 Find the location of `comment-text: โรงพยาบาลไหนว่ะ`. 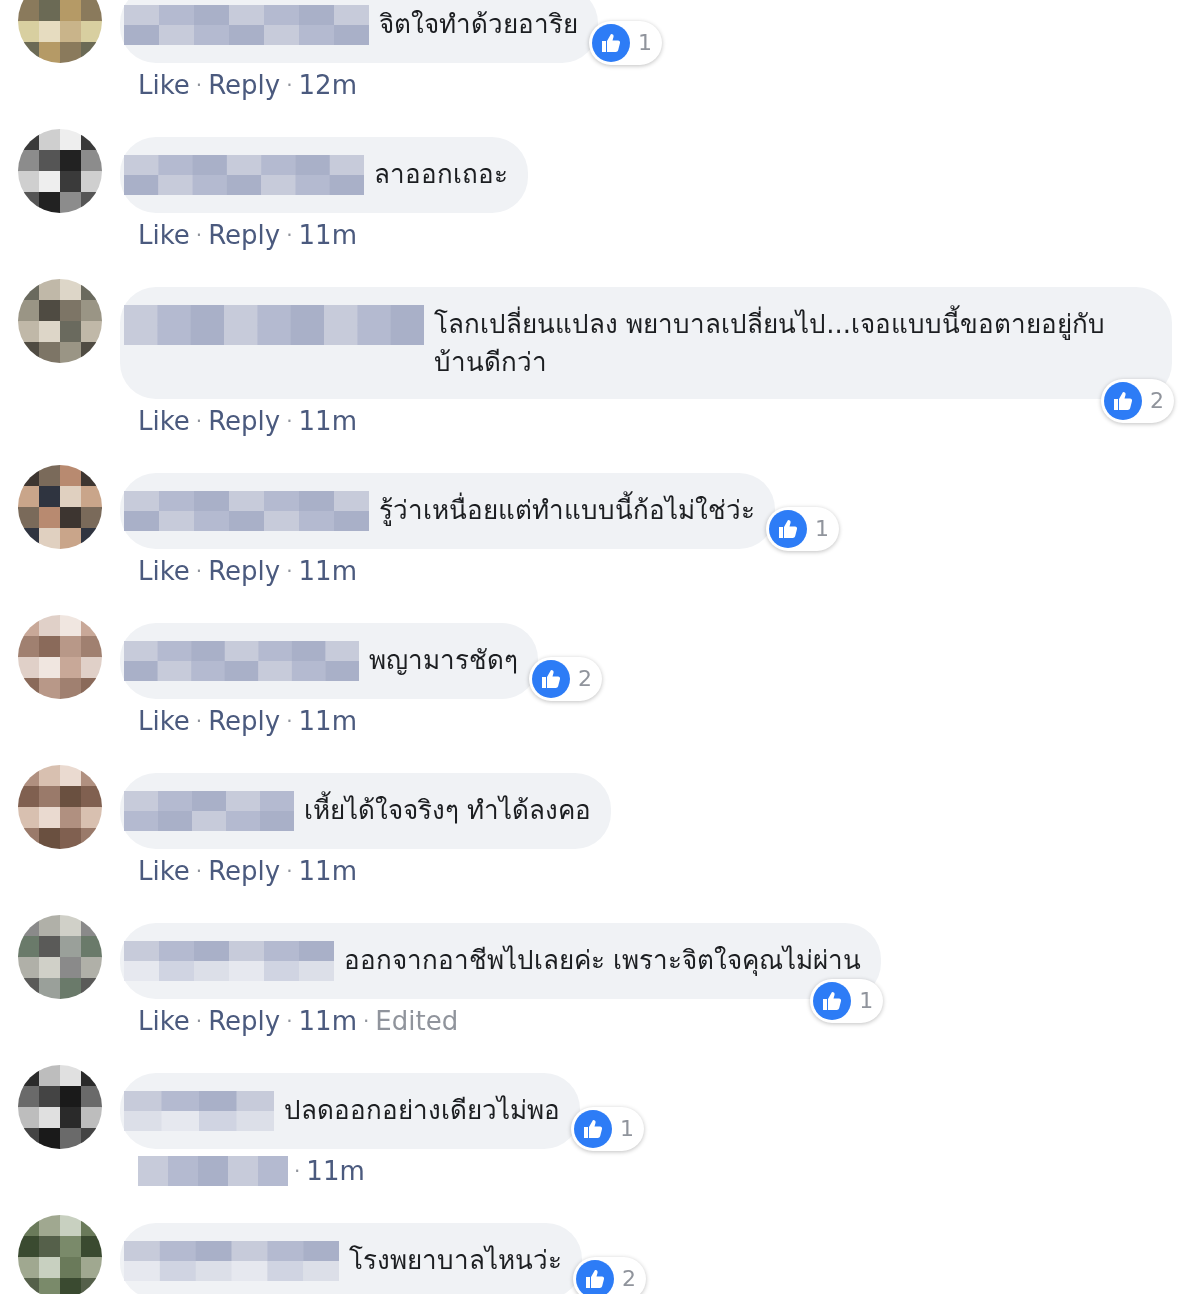

comment-text: โรงพยาบาลไหนว่ะ is located at coordinates (455, 1260).